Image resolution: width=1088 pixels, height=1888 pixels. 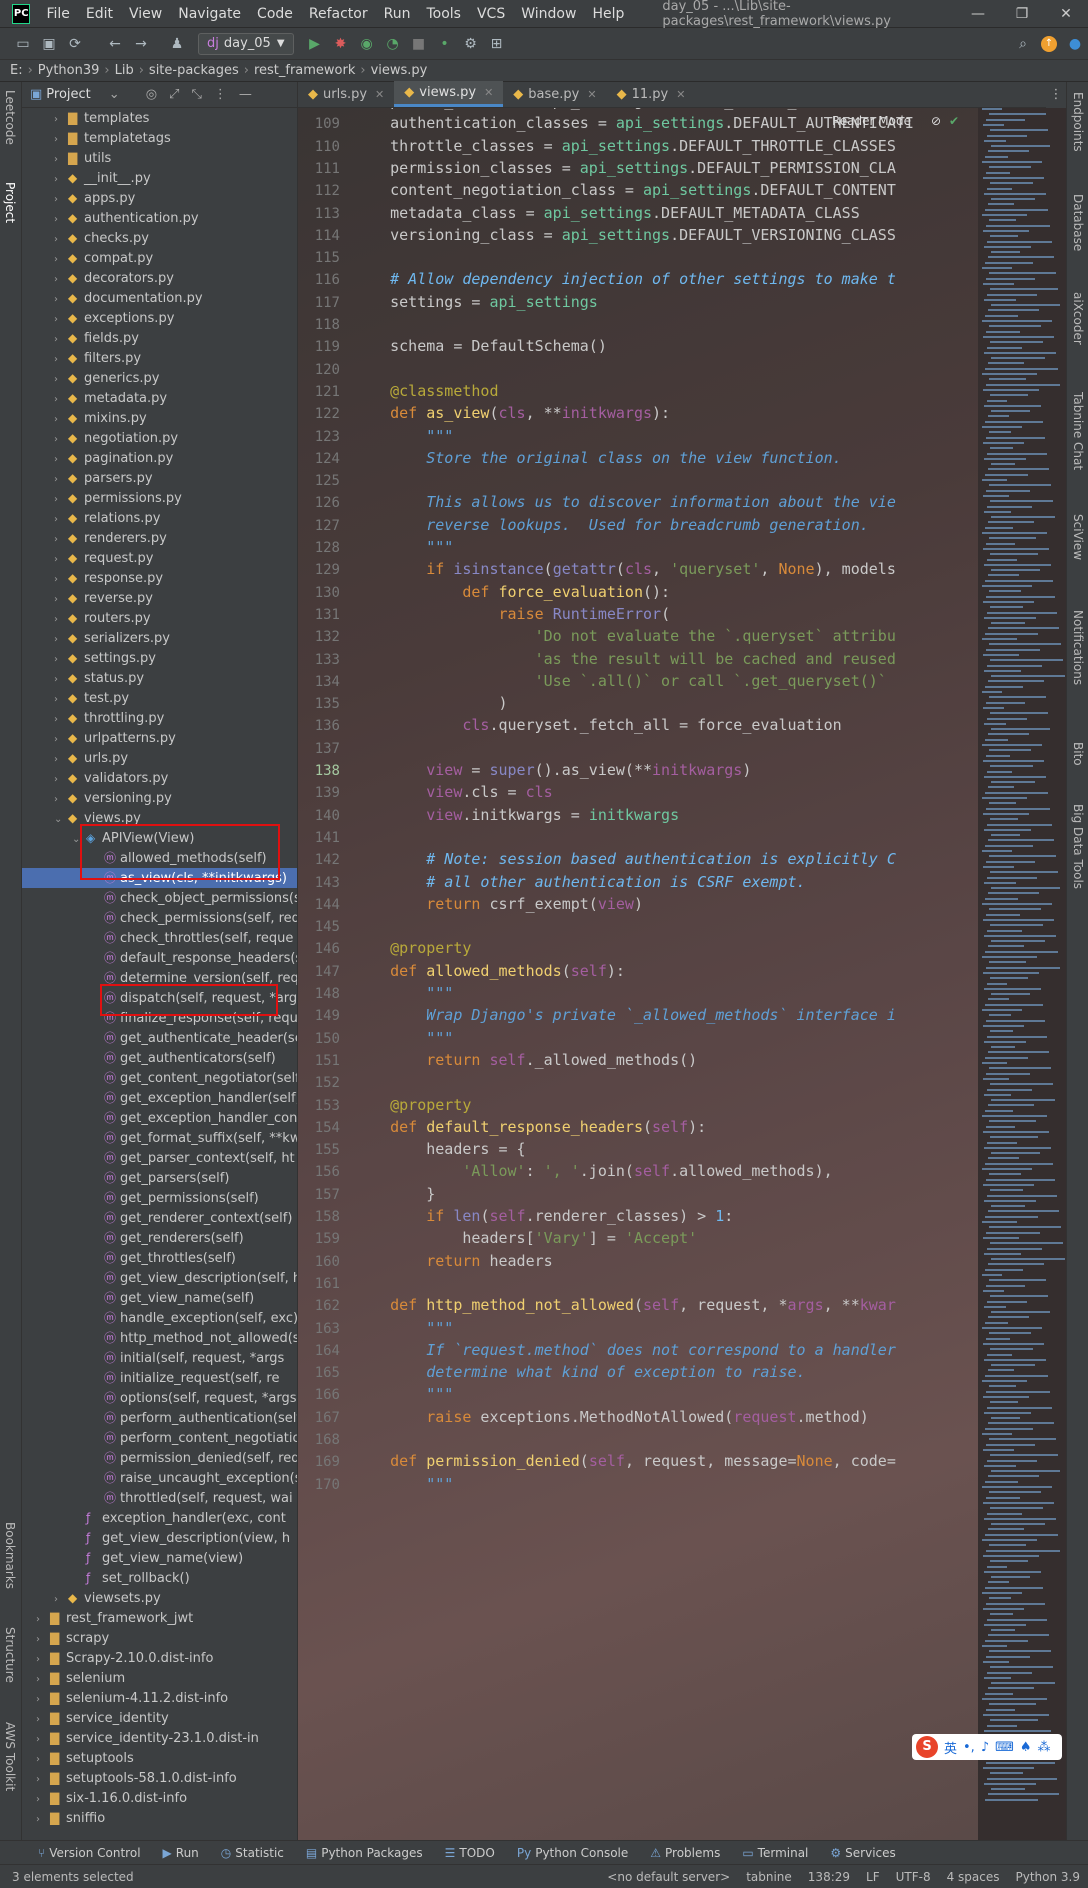 What do you see at coordinates (159, 1818) in the screenshot?
I see `tree-row: › ▇ sniffio` at bounding box center [159, 1818].